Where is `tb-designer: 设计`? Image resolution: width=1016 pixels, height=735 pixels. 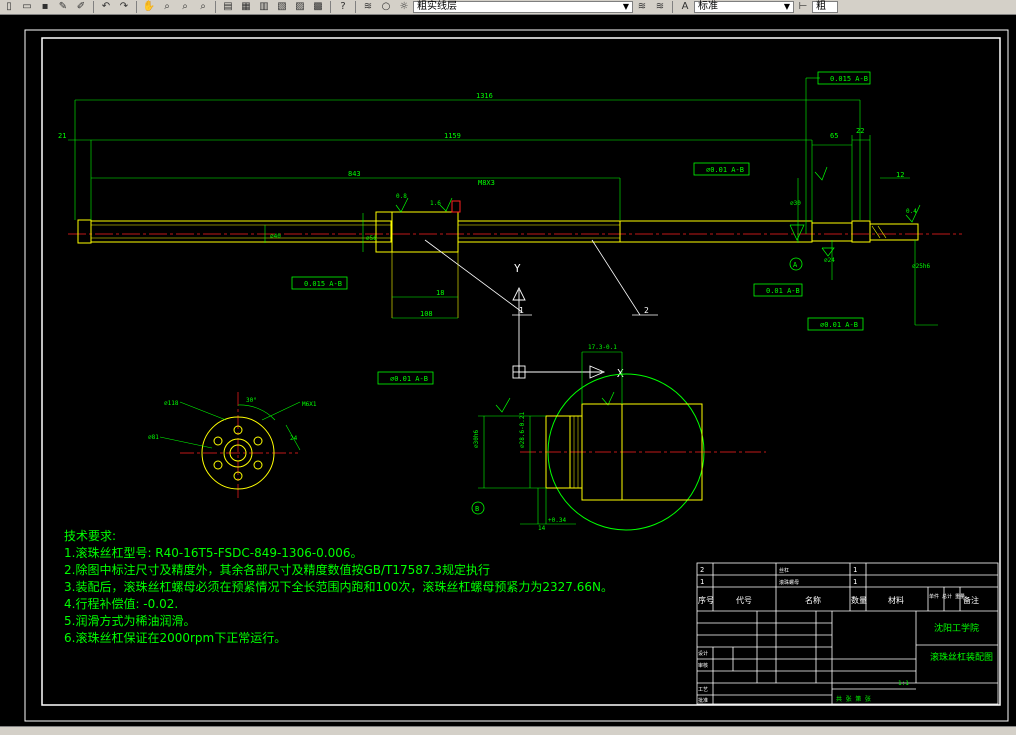
tb-designer: 设计 is located at coordinates (703, 653).